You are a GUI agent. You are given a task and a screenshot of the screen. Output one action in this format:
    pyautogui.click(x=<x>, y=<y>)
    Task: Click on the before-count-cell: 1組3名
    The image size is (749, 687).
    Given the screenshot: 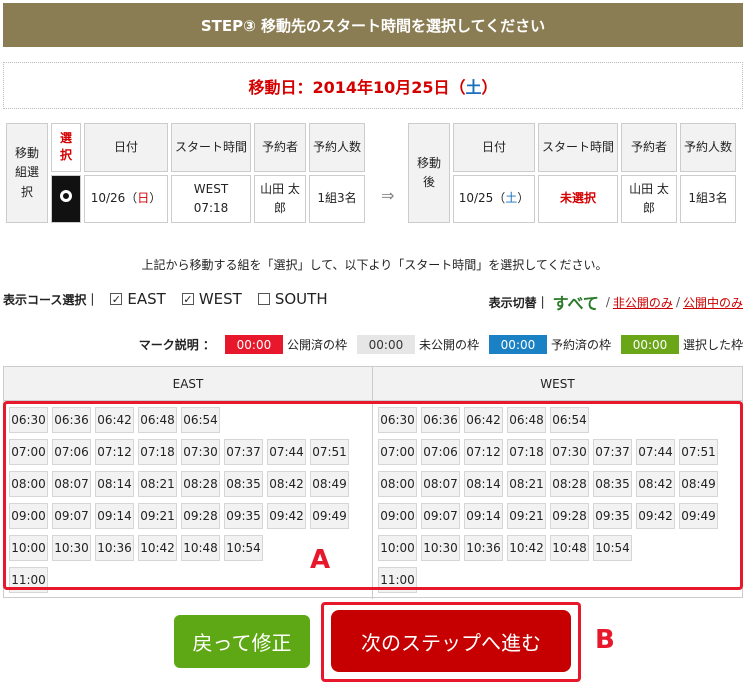 What is the action you would take?
    pyautogui.click(x=337, y=198)
    